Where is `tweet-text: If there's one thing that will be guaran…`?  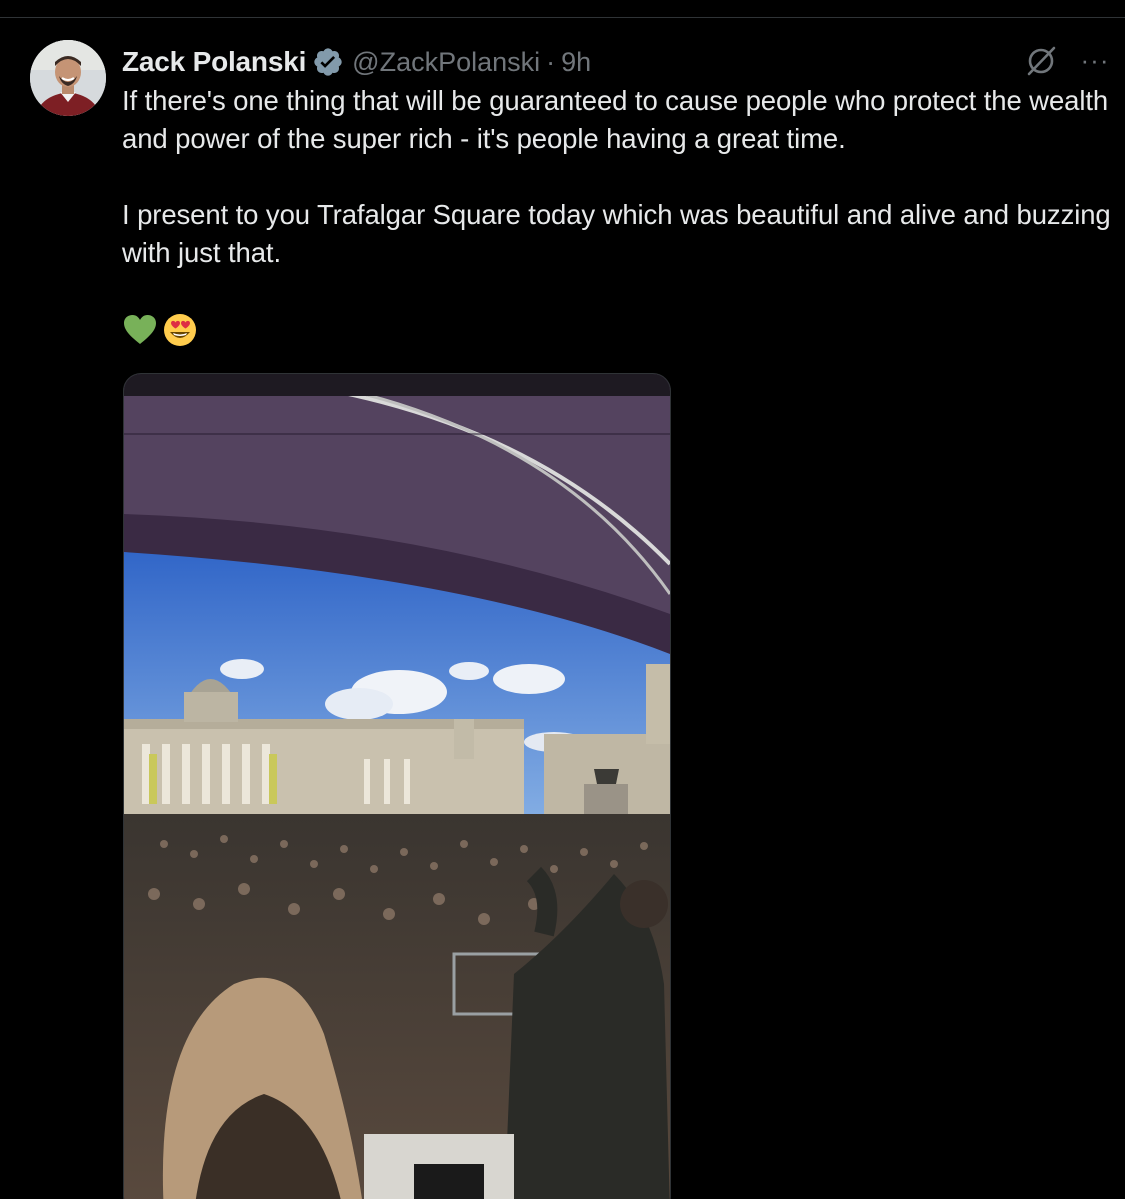 tweet-text: If there's one thing that will be guaran… is located at coordinates (617, 177).